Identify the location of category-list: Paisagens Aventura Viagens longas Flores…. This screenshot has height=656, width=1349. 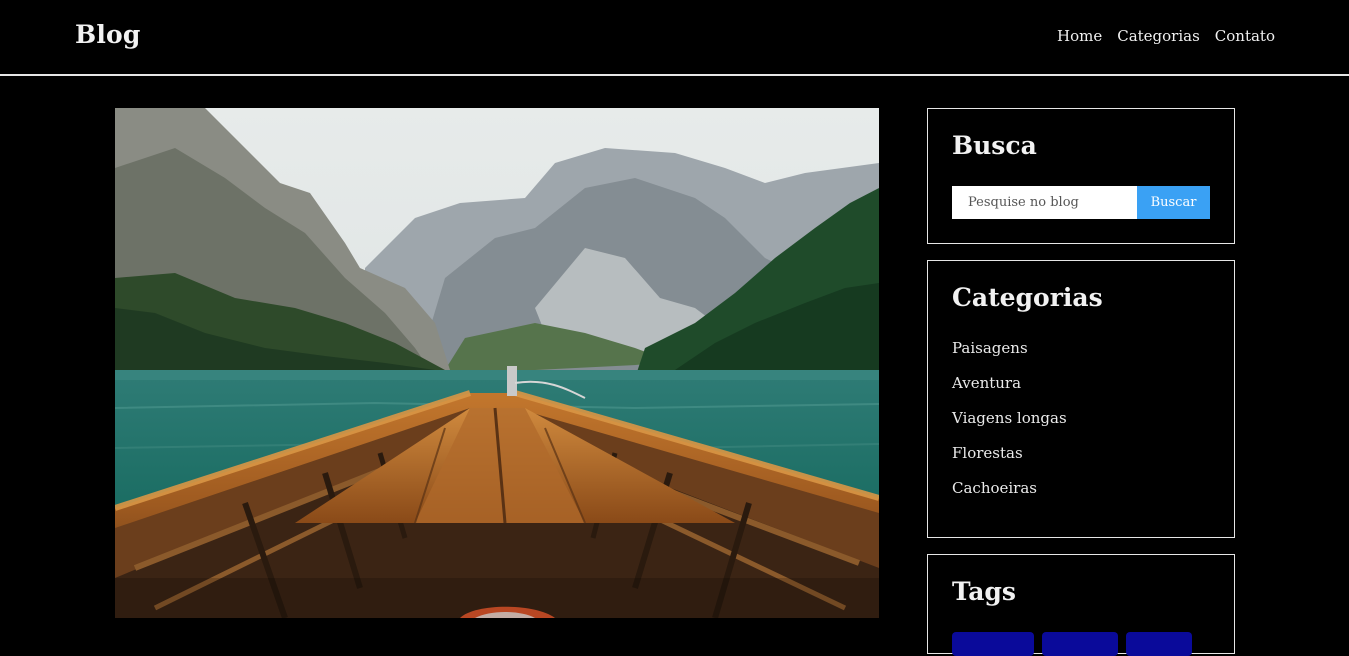
(1009, 426).